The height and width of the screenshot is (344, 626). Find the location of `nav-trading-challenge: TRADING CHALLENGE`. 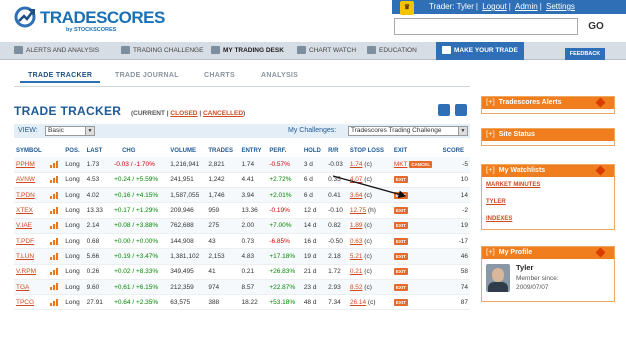

nav-trading-challenge: TRADING CHALLENGE is located at coordinates (162, 51).